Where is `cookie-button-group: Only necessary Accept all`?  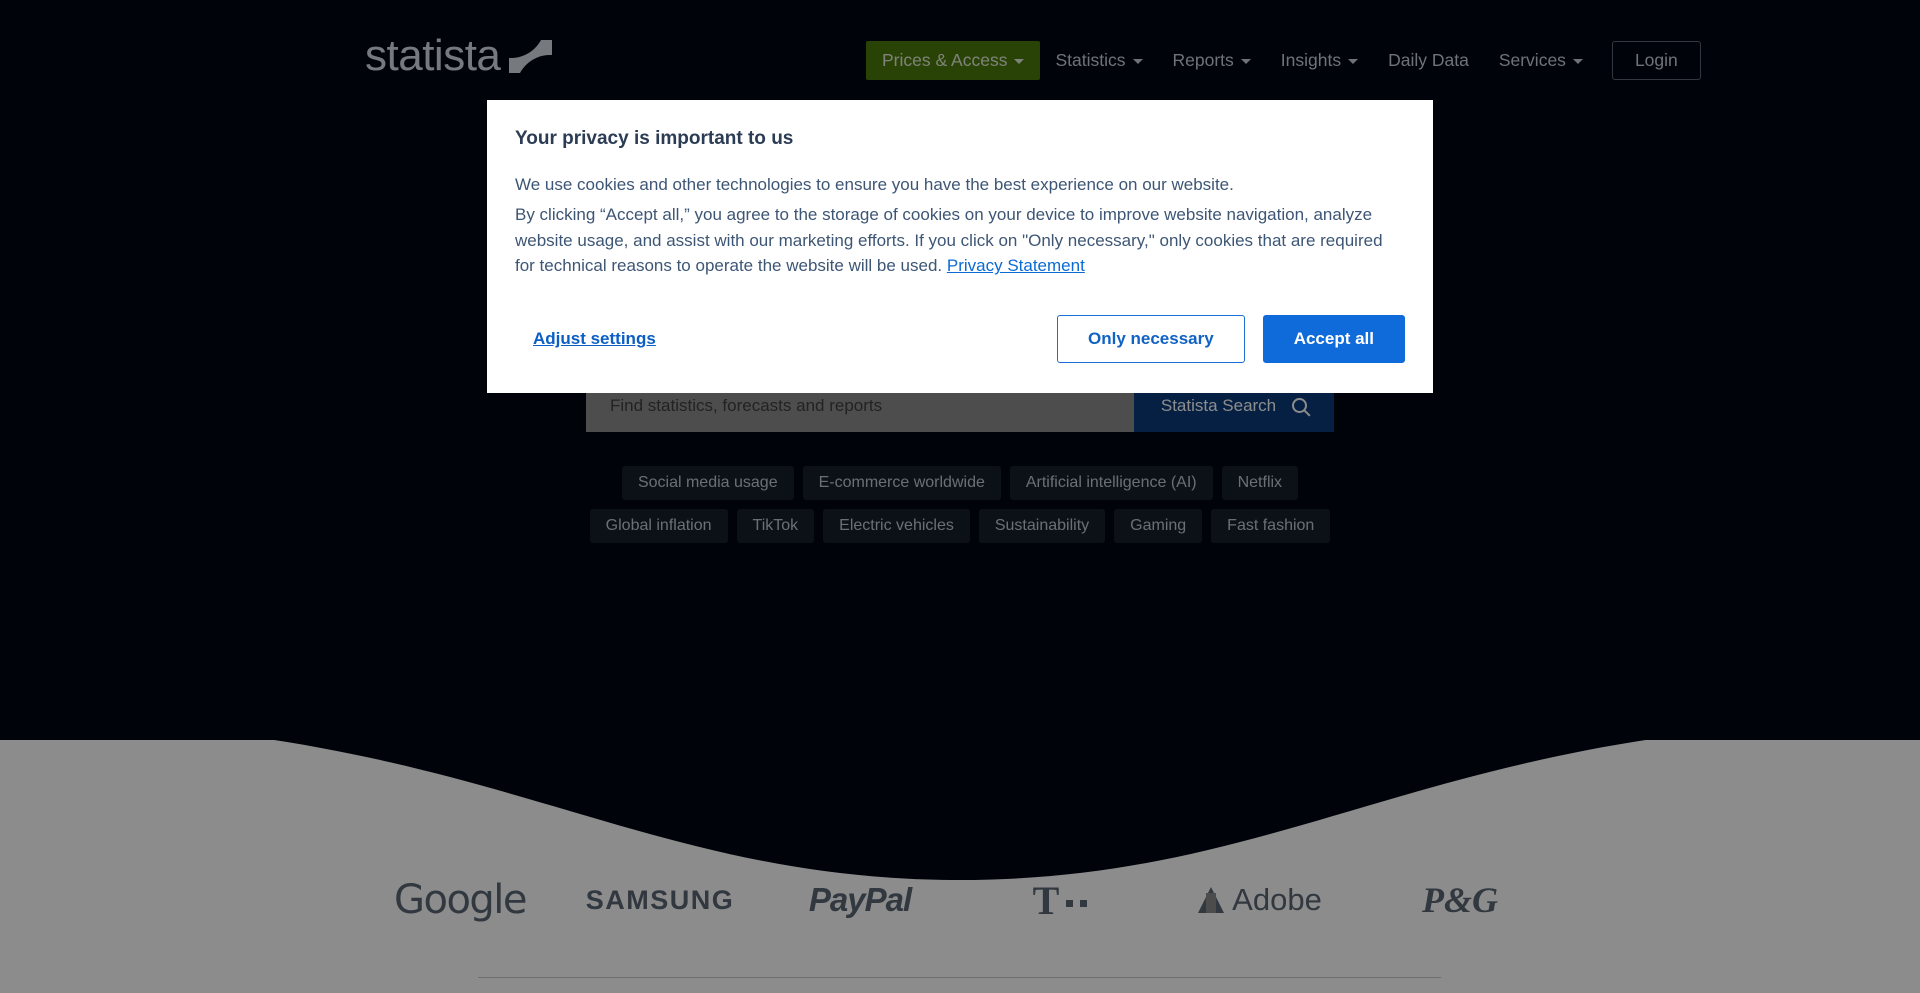
cookie-button-group: Only necessary Accept all is located at coordinates (1230, 339).